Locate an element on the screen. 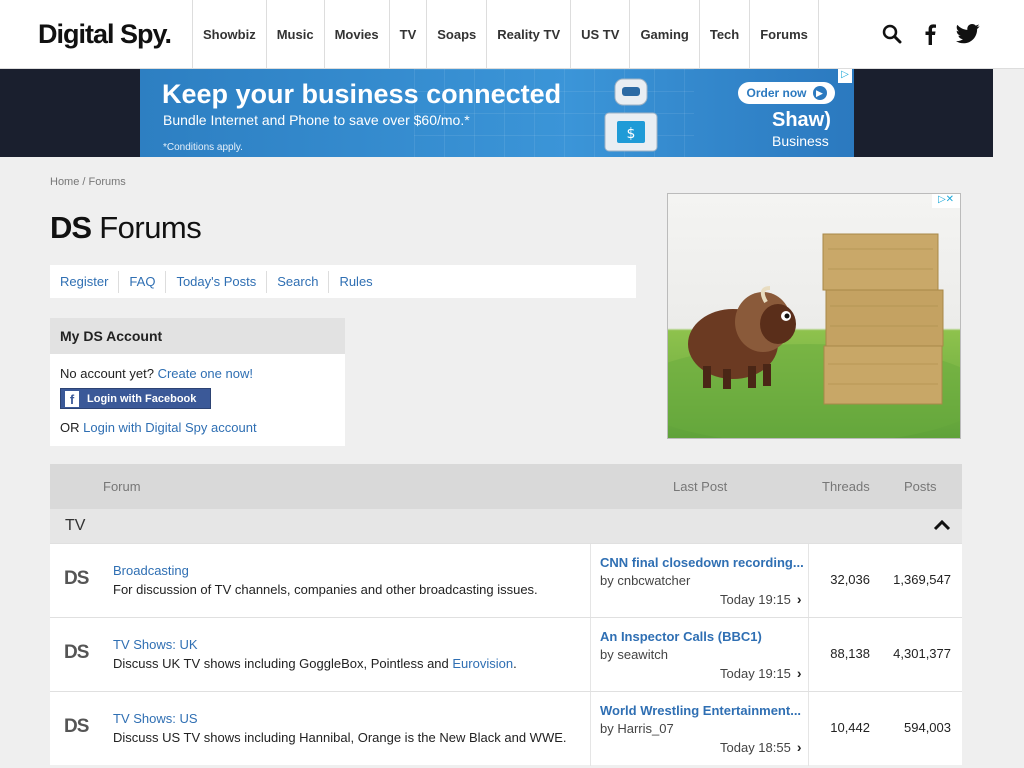 The image size is (1024, 768). posts-count: 1,369,547 is located at coordinates (922, 579).